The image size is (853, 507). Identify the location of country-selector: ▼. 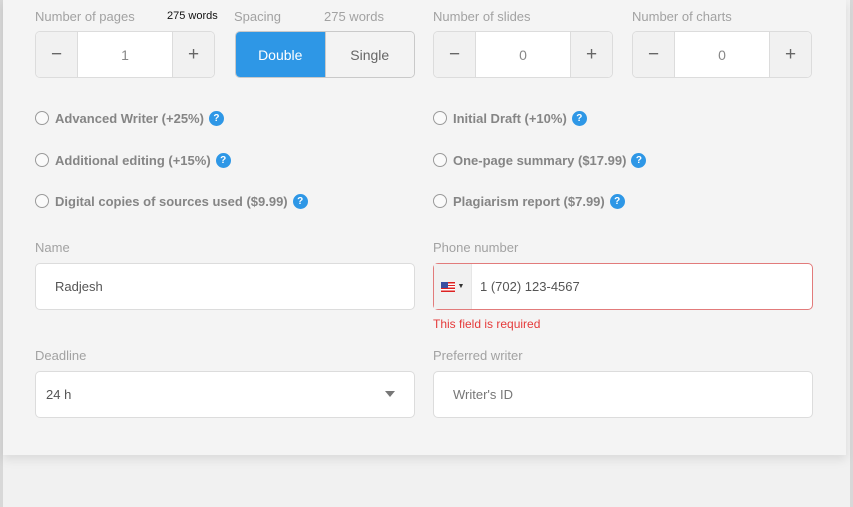
(453, 286).